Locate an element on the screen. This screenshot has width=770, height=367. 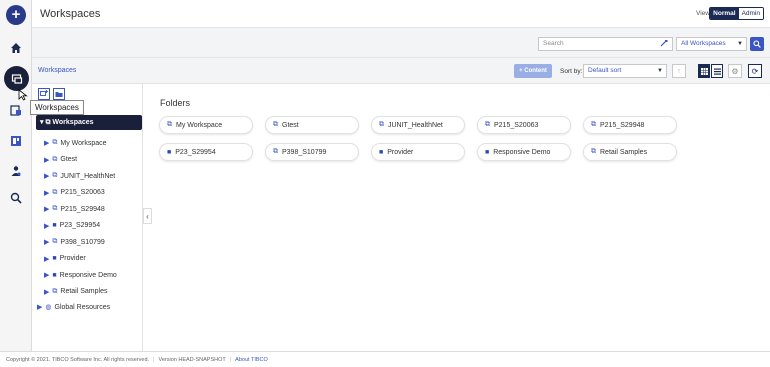
tree-item-global-resources: ▶ ◍ Global Resources is located at coordinates (73, 307).